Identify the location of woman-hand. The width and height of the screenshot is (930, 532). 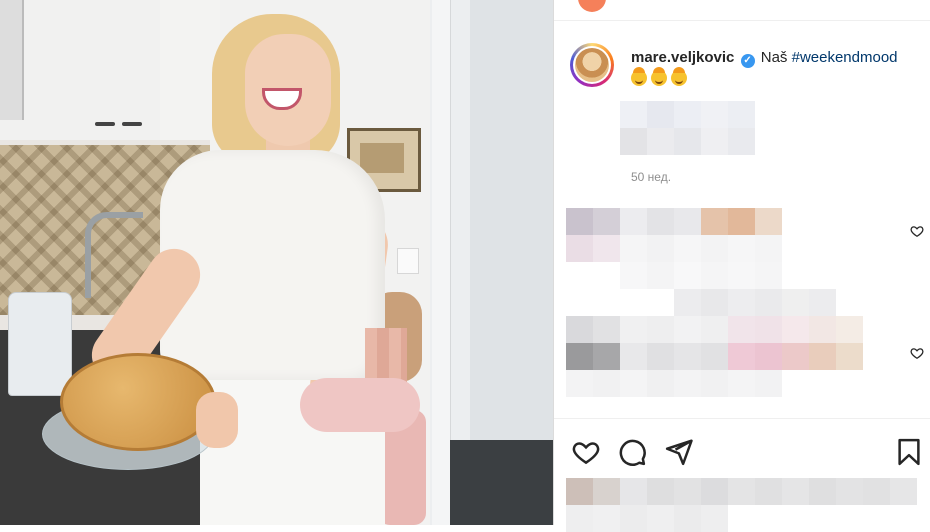
(217, 420).